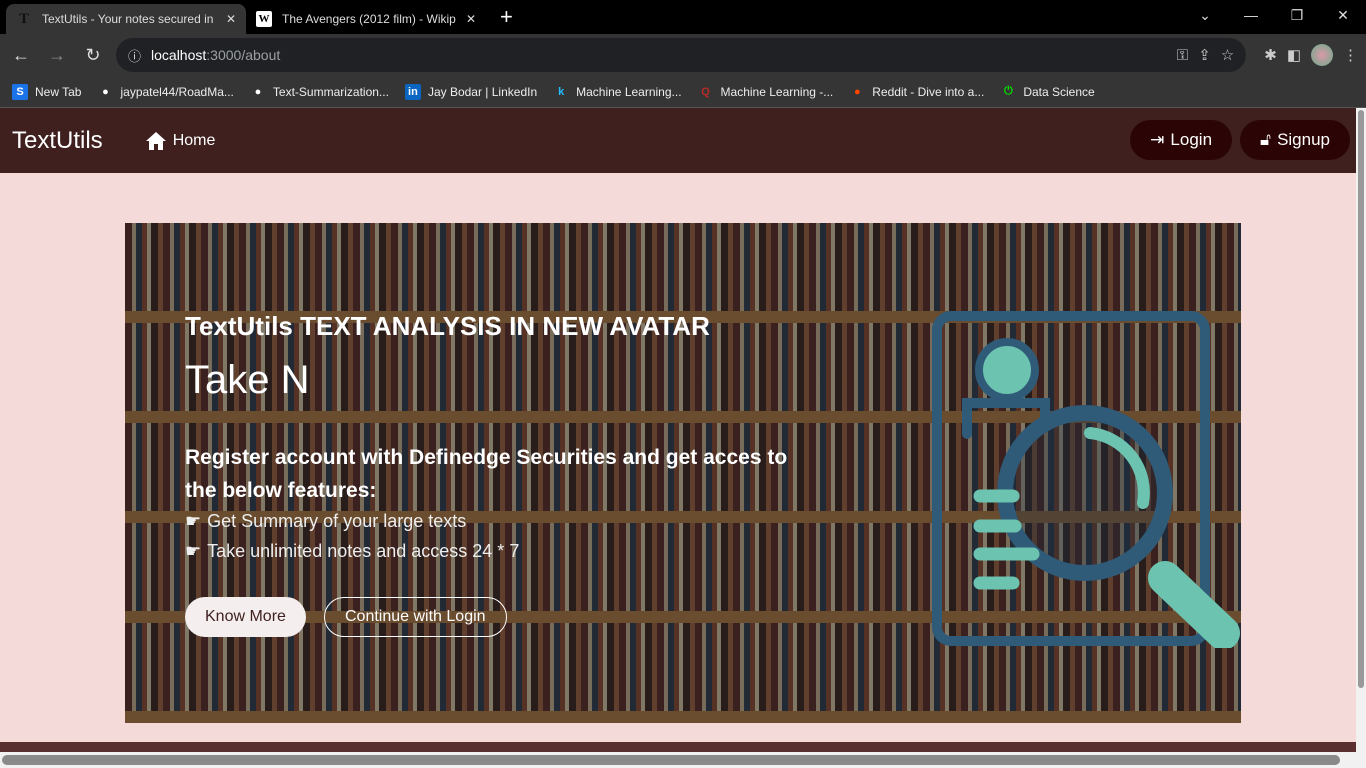  I want to click on reload-icon: ↻, so click(93, 55).